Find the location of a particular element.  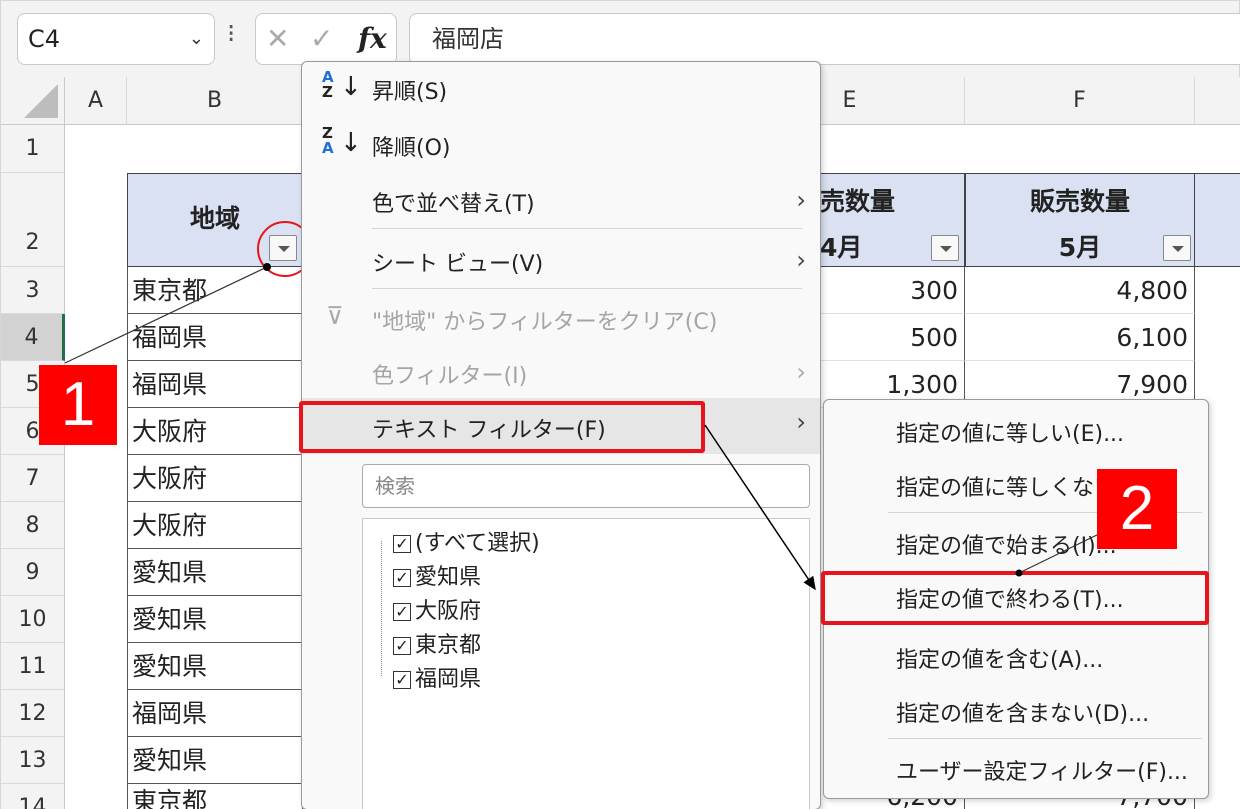

header-e-label: 売数量 is located at coordinates (858, 201).